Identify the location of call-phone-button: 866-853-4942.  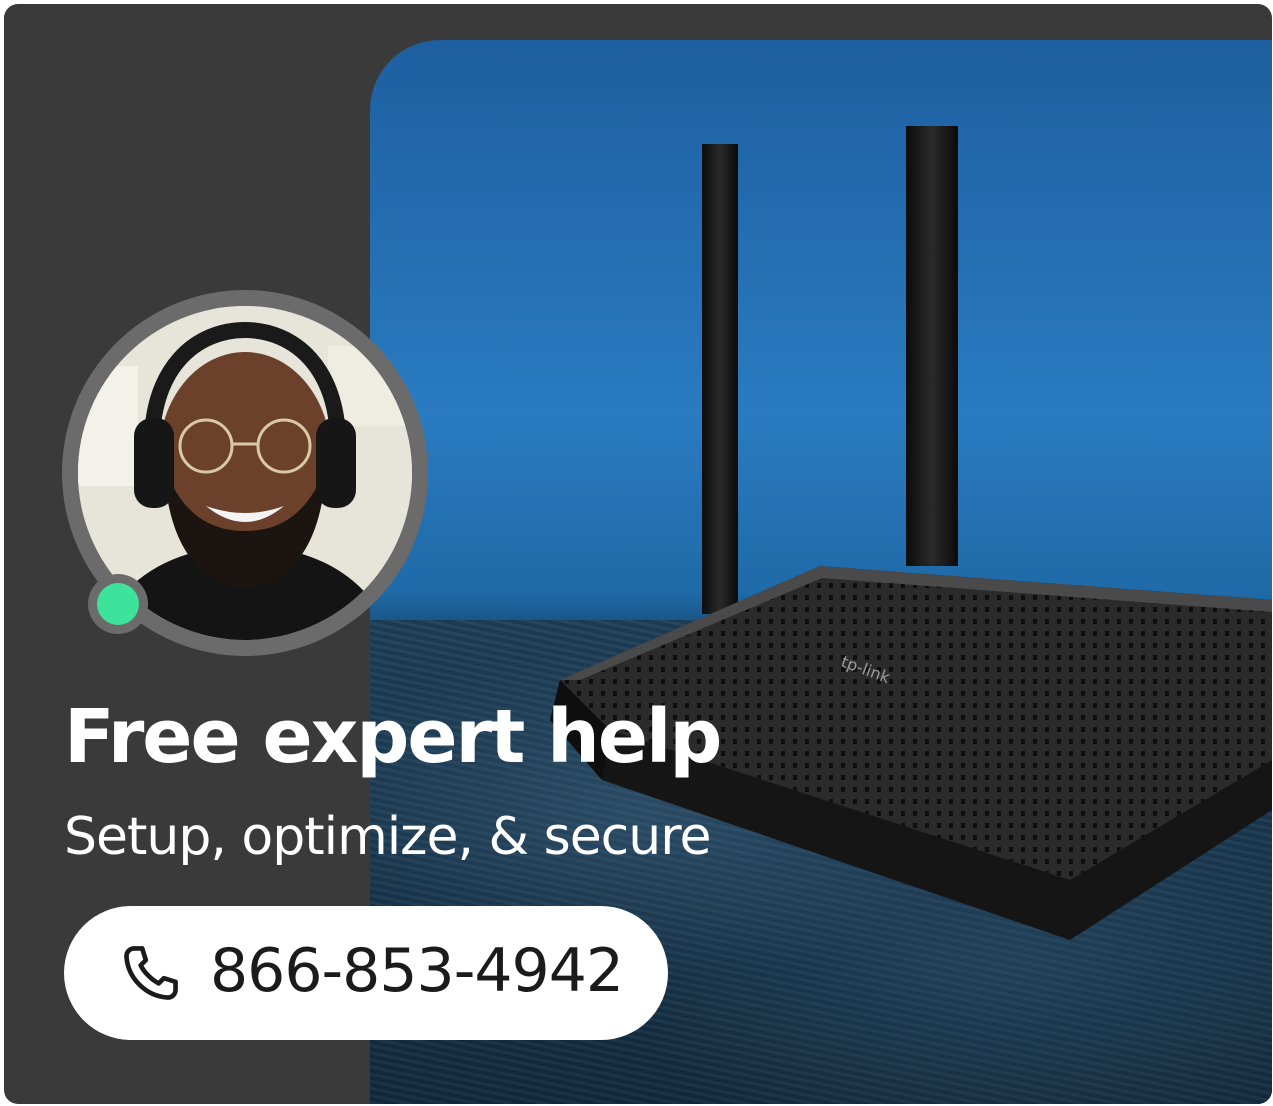
(366, 973).